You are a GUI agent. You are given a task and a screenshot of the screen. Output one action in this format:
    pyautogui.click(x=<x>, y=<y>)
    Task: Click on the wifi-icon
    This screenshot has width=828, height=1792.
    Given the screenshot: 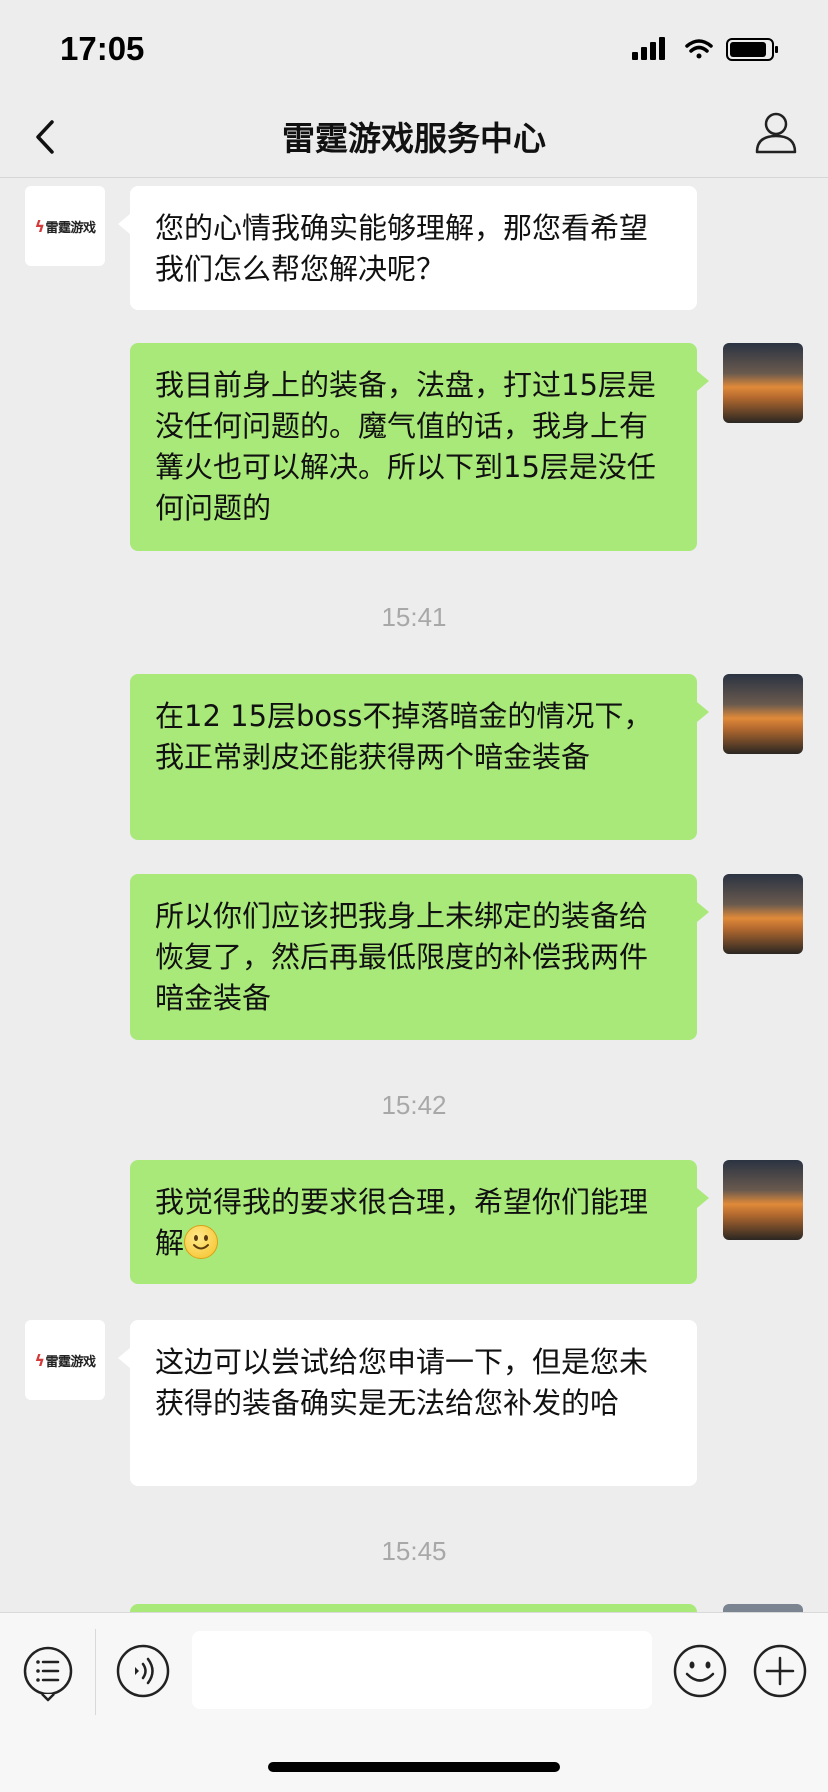 What is the action you would take?
    pyautogui.click(x=699, y=49)
    